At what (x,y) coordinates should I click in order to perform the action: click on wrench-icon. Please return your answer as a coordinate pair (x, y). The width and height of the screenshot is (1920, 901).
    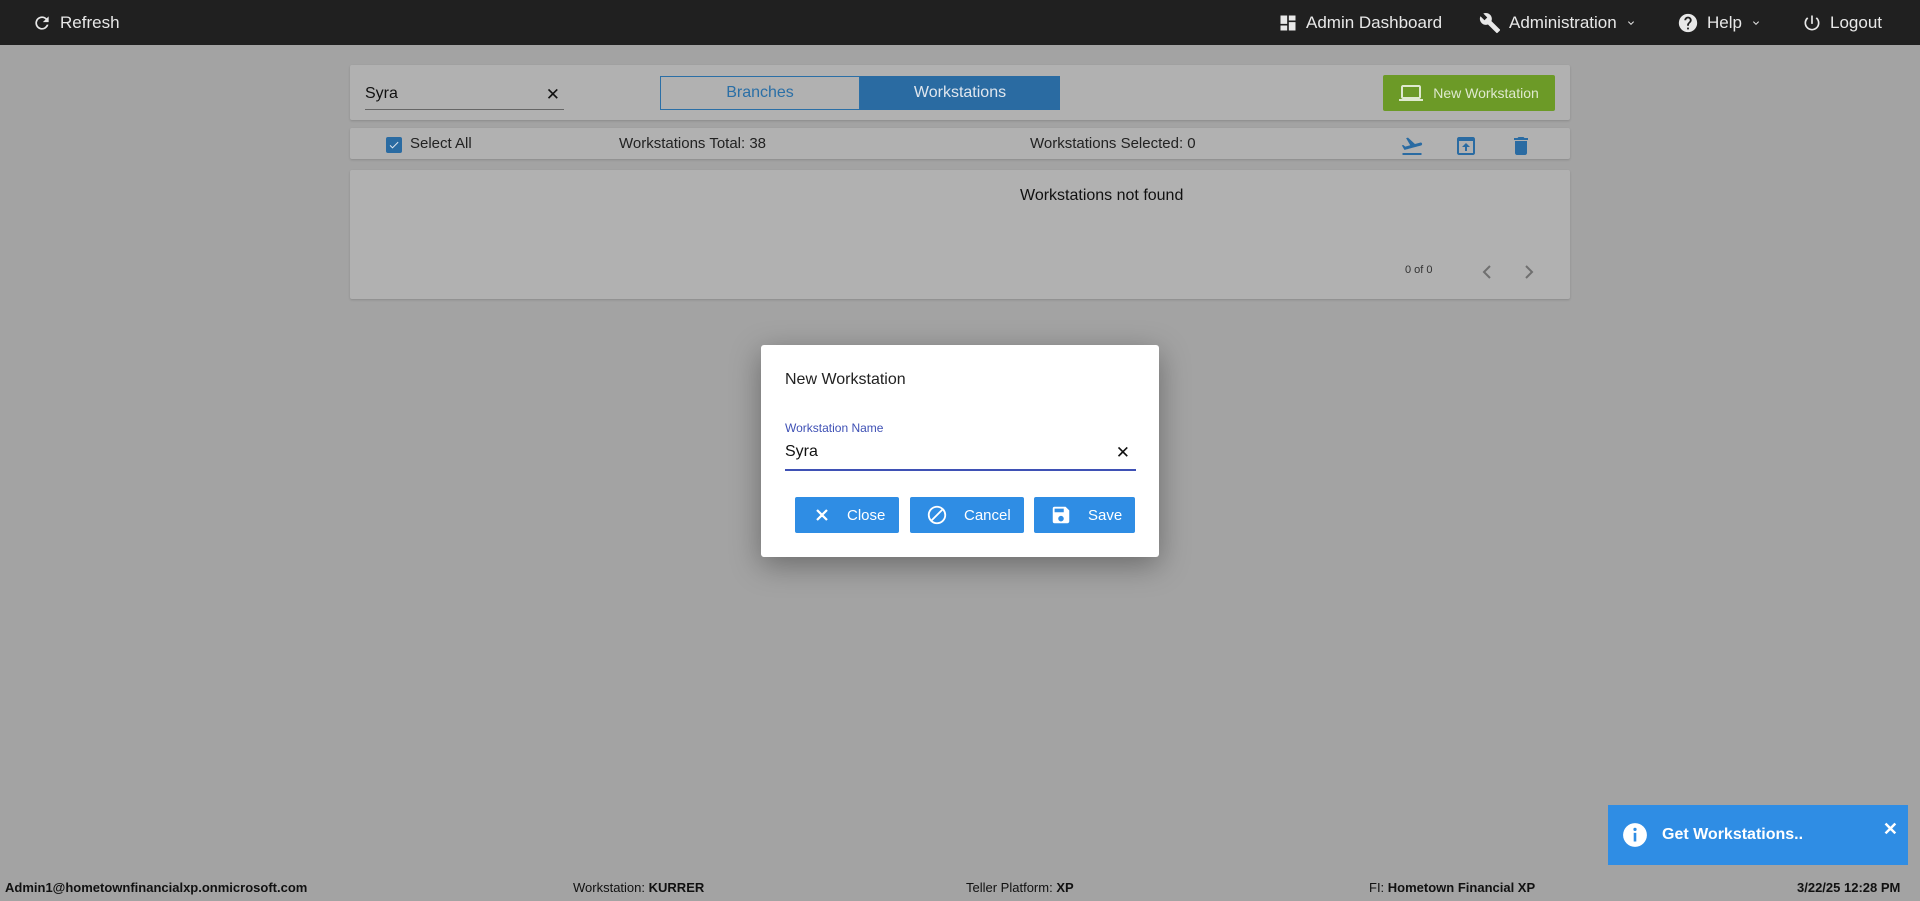
    Looking at the image, I should click on (1490, 22).